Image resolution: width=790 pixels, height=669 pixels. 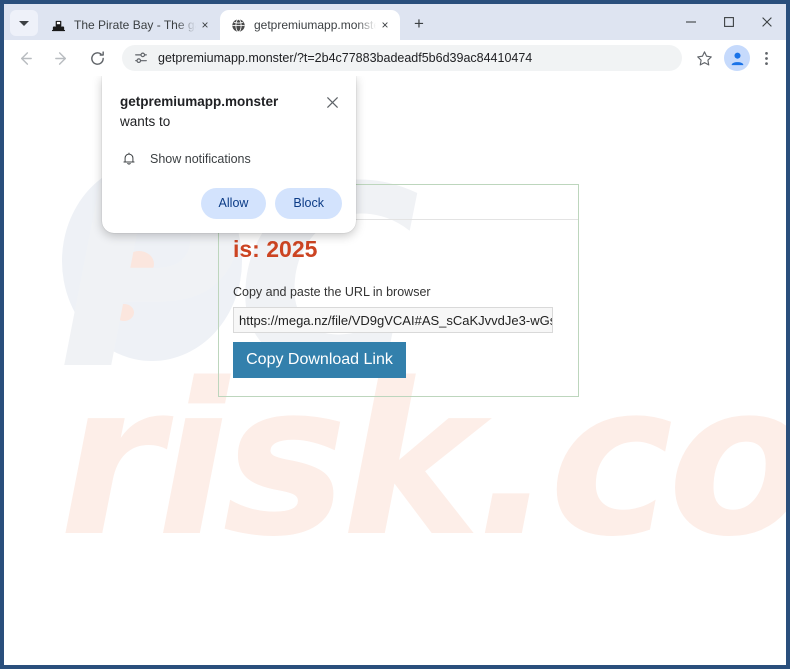 I want to click on profile-avatar, so click(x=737, y=58).